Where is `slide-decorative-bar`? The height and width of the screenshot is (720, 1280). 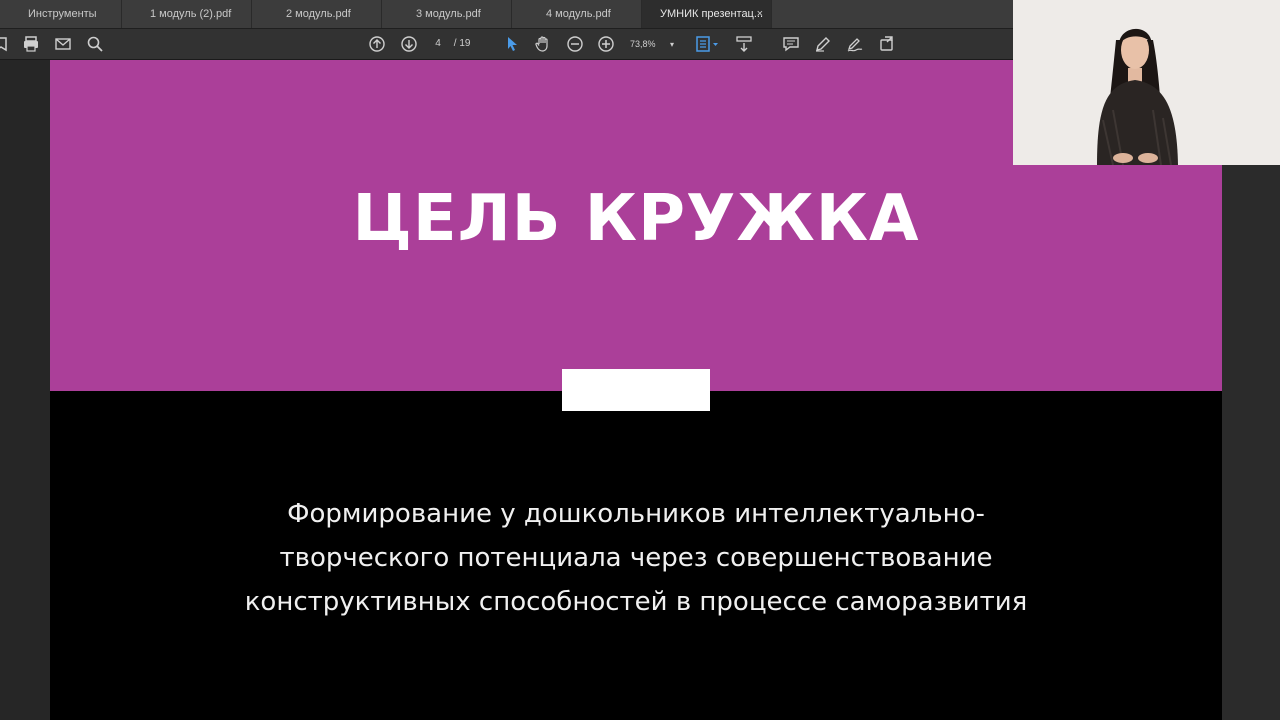
slide-decorative-bar is located at coordinates (636, 390).